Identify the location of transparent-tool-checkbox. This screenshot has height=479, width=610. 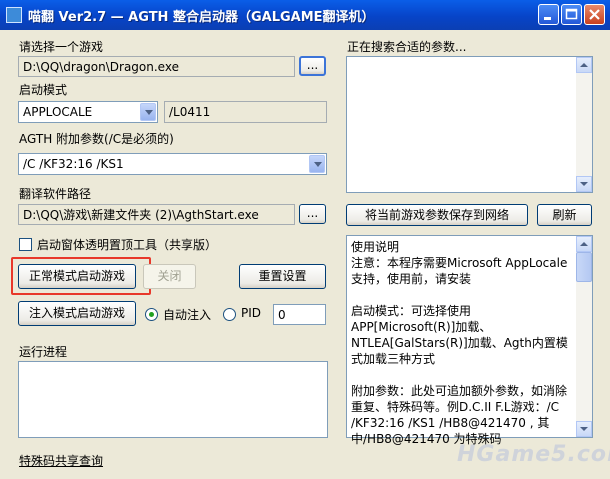
(25, 244).